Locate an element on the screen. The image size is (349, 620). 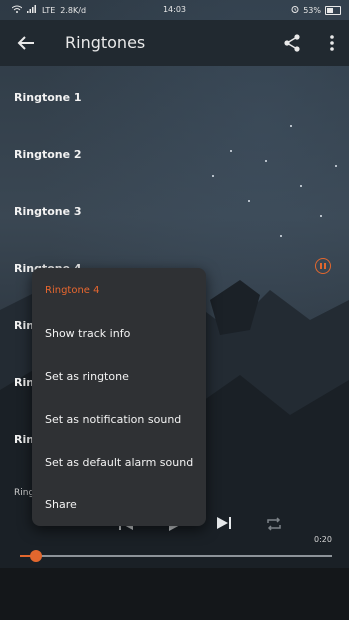
menu-header: Ringtone 4 is located at coordinates (72, 290).